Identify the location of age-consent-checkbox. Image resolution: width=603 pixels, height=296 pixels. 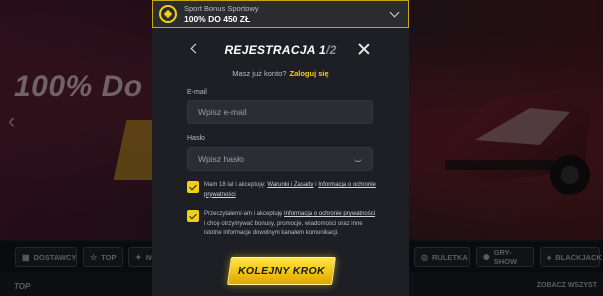
(193, 187).